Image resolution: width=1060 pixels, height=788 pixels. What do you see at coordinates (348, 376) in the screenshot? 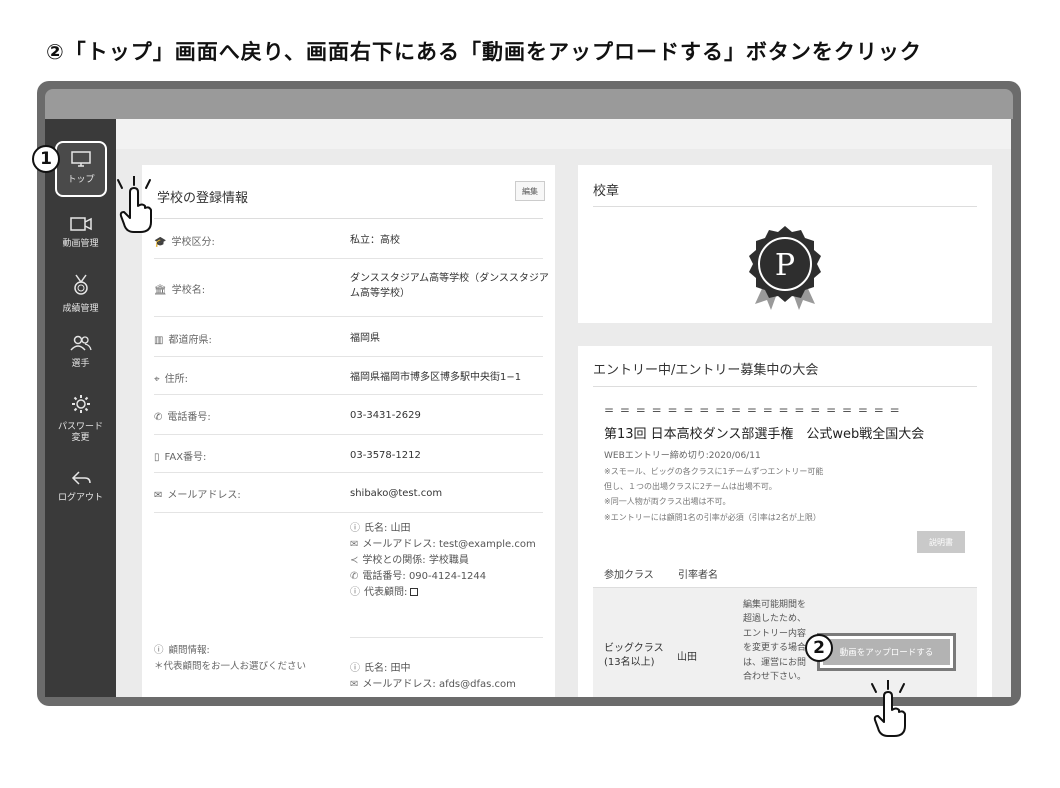
I see `info-row-address: ⌖ 住所: 福岡県福岡市博多区博多駅中央街1−1` at bounding box center [348, 376].